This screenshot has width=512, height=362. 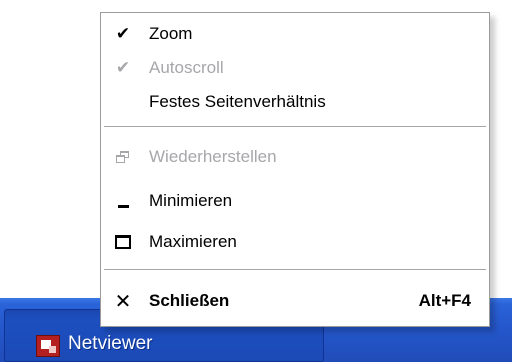 I want to click on menu-item-shortcut: Alt+F4, so click(x=444, y=300).